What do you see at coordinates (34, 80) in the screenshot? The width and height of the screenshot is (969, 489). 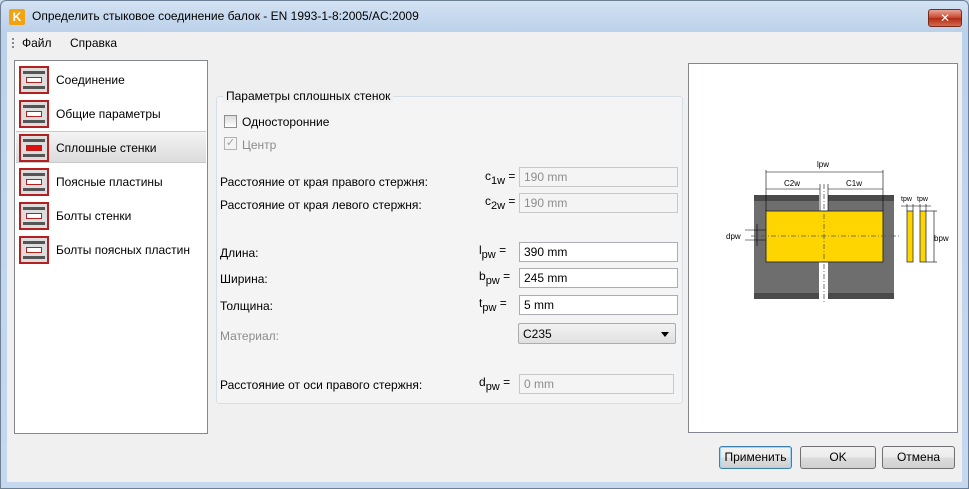 I see `connection-icon` at bounding box center [34, 80].